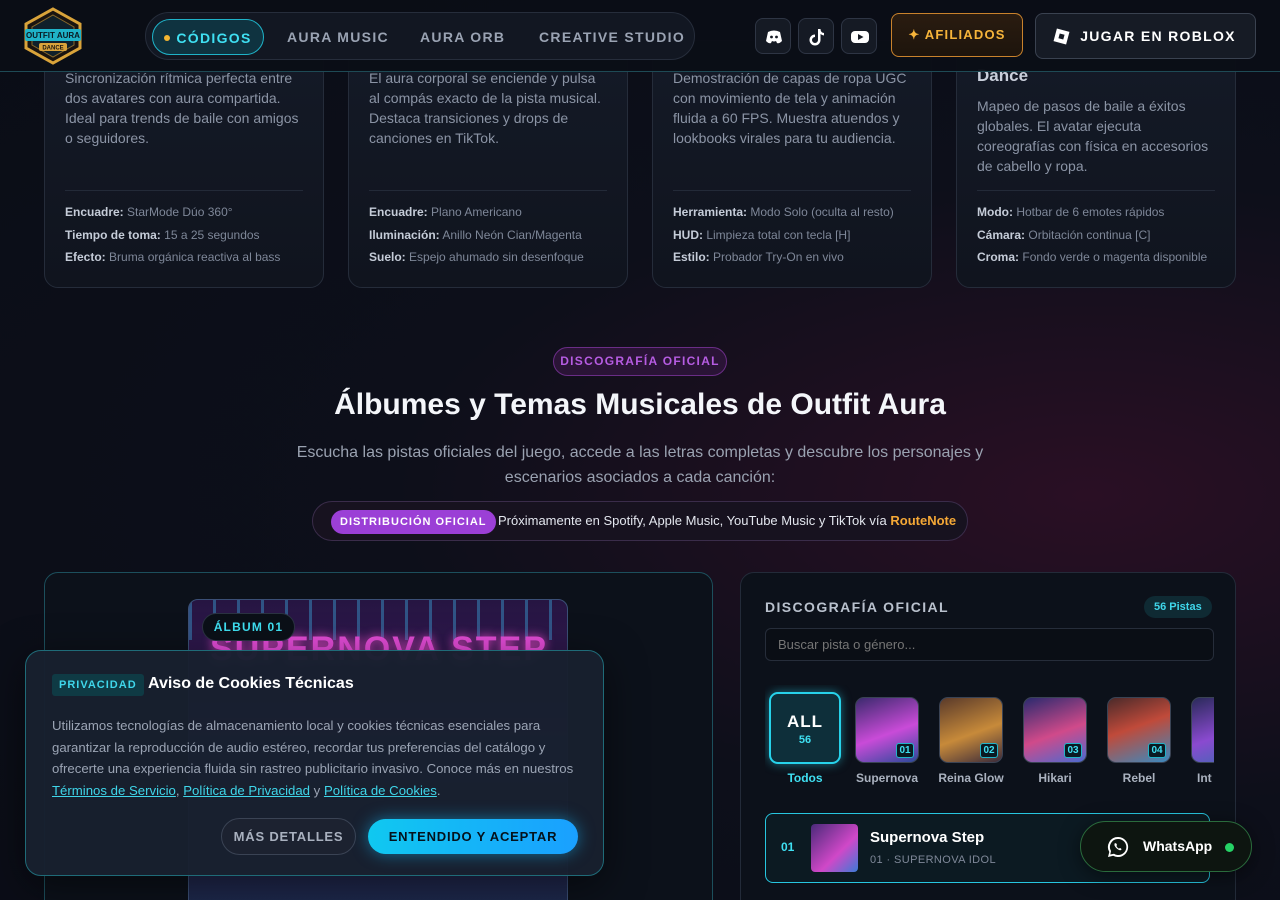 This screenshot has width=1280, height=900. What do you see at coordinates (783, 212) in the screenshot?
I see `spec-row: Herramienta: Modo Solo (oculta al resto)` at bounding box center [783, 212].